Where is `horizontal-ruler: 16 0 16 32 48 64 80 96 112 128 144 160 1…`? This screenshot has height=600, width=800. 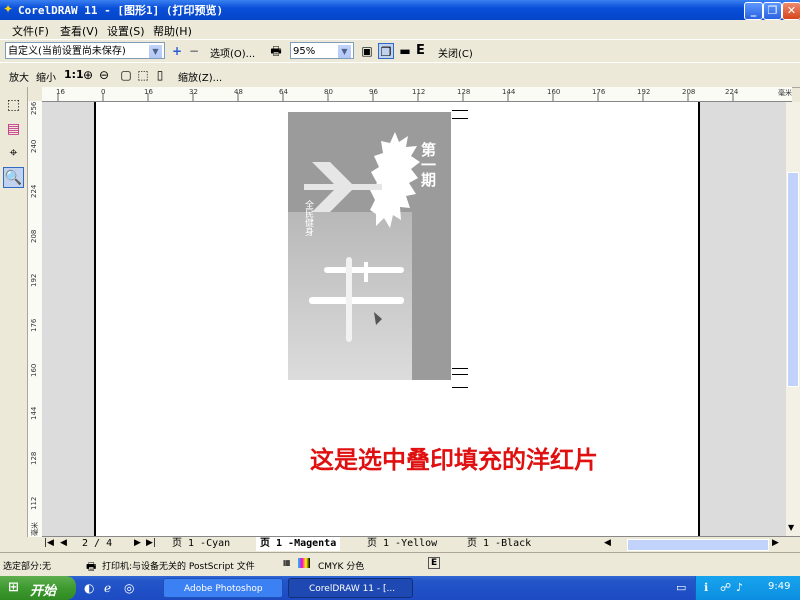
horizontal-ruler: 16 0 16 32 48 64 80 96 112 128 144 160 1… is located at coordinates (417, 94).